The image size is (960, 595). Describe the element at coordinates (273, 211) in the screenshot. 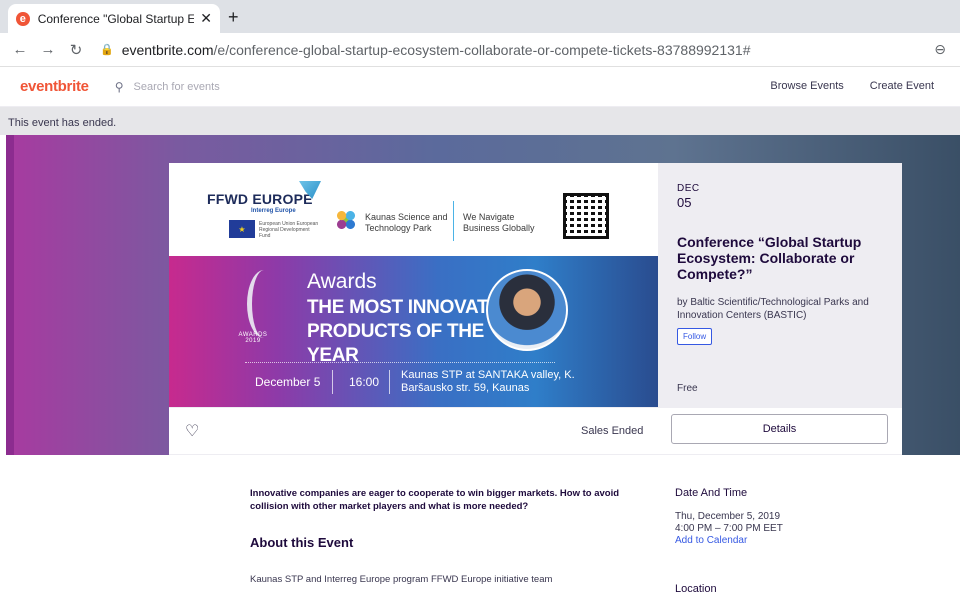

I see `interreg-text: Interreg Europe` at that location.